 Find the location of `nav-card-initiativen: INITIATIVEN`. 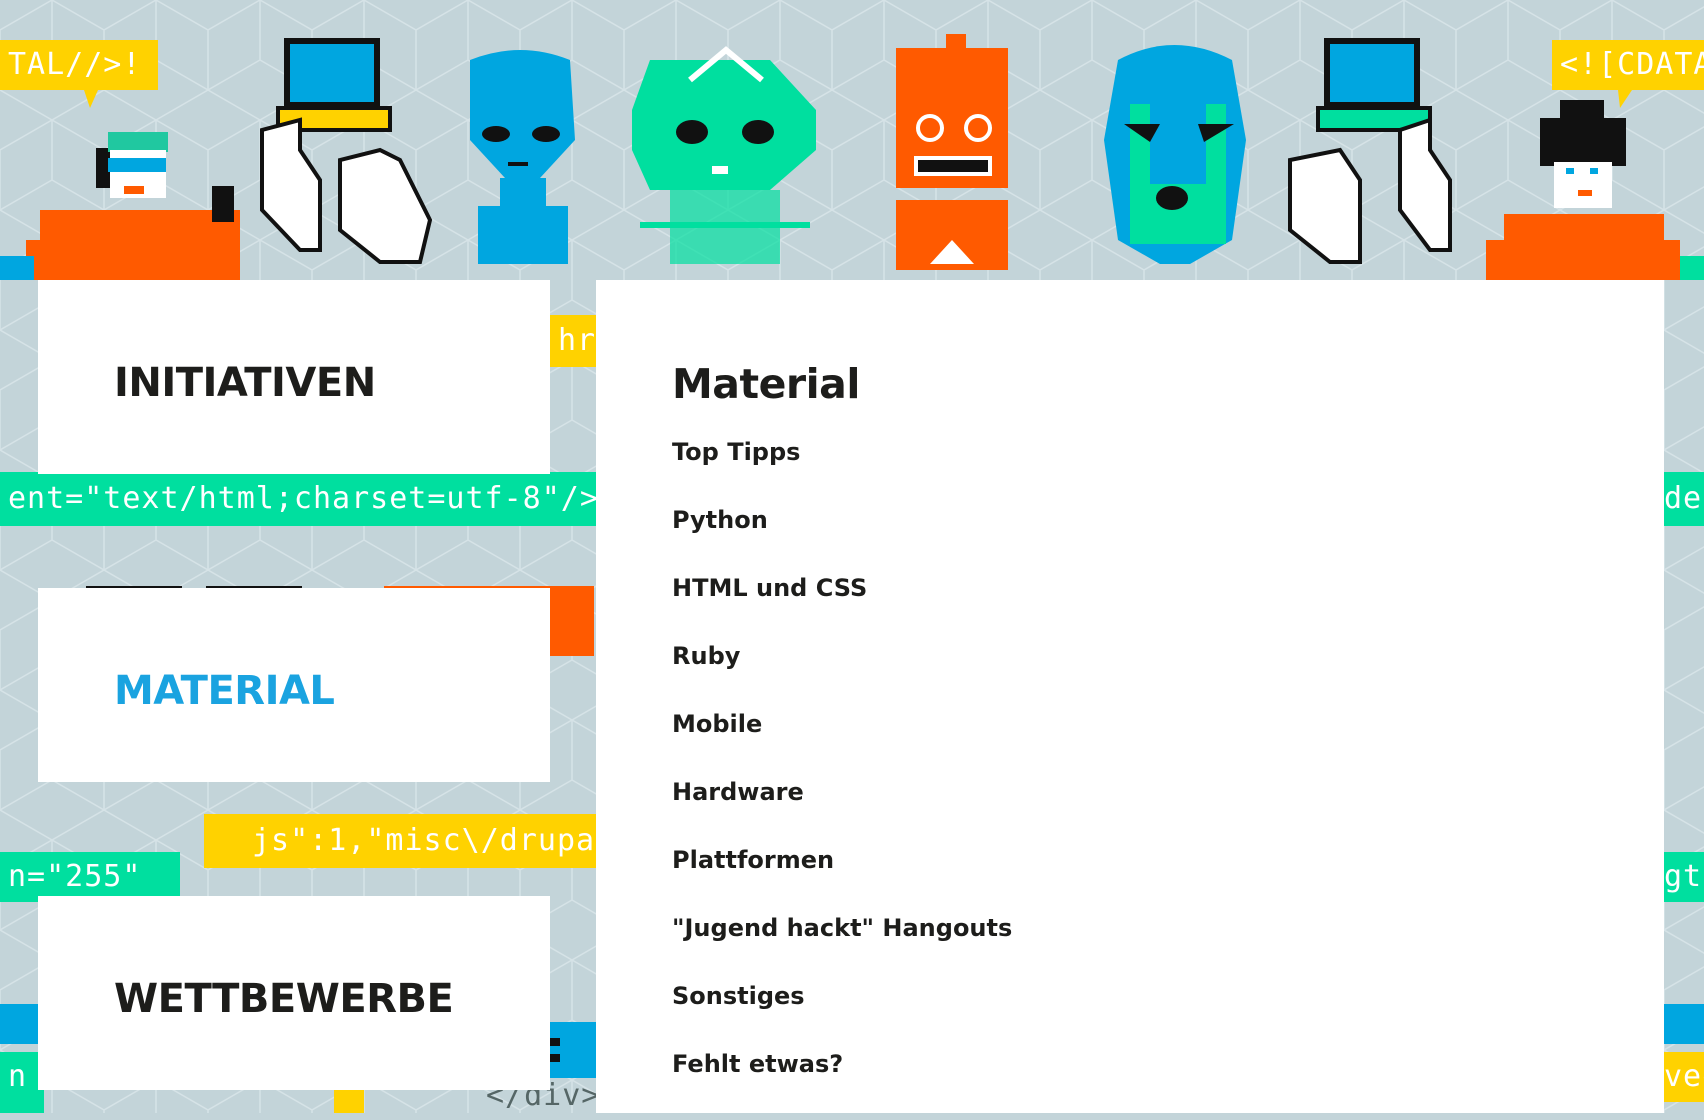

nav-card-initiativen: INITIATIVEN is located at coordinates (294, 377).